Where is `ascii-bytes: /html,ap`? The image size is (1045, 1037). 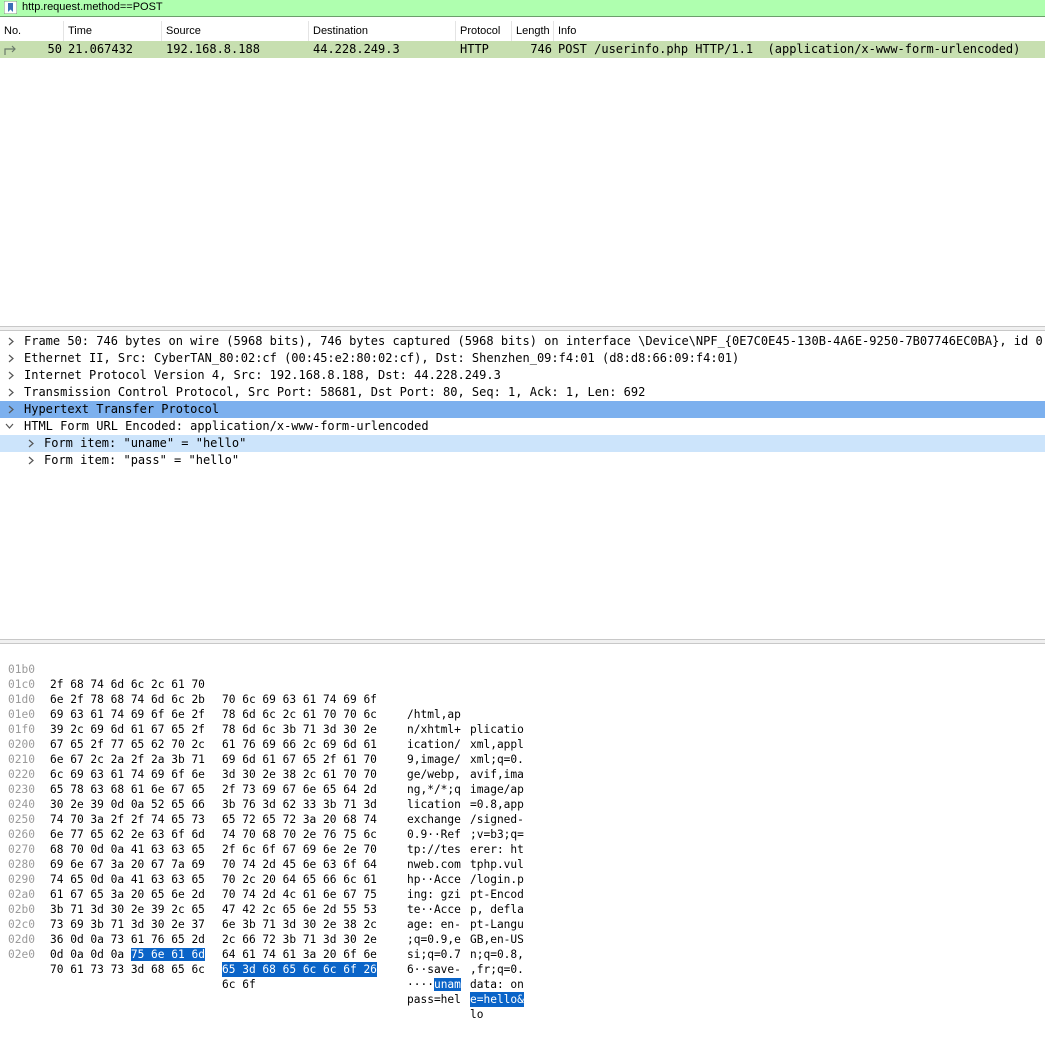
ascii-bytes: /html,ap is located at coordinates (434, 714).